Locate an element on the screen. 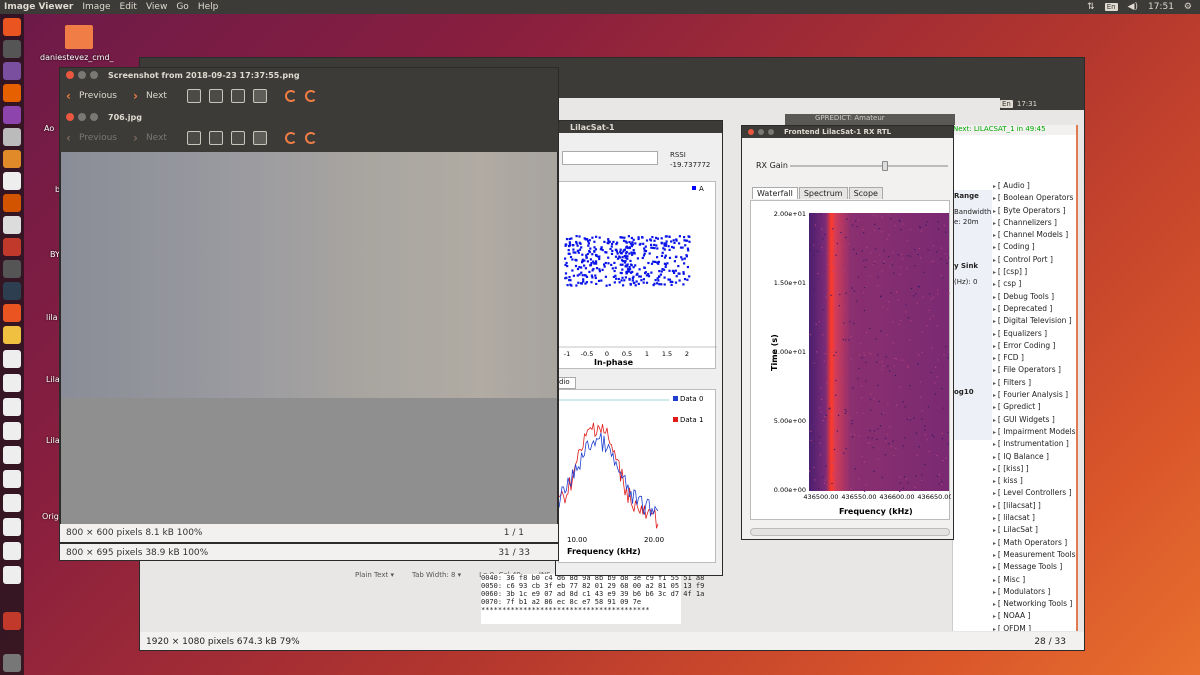 The width and height of the screenshot is (1200, 675). tab-waterfall: Waterfall is located at coordinates (775, 193).